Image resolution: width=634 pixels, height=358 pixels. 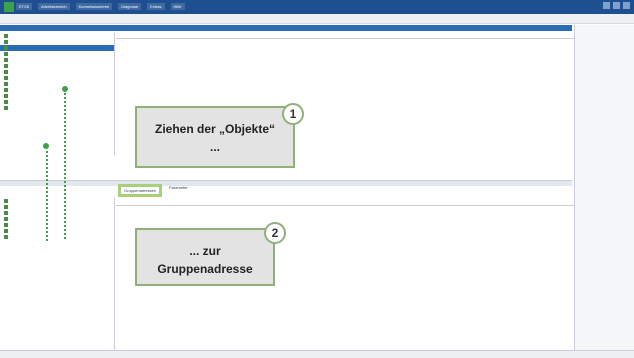 I want to click on group-address-table, so click(x=345, y=203).